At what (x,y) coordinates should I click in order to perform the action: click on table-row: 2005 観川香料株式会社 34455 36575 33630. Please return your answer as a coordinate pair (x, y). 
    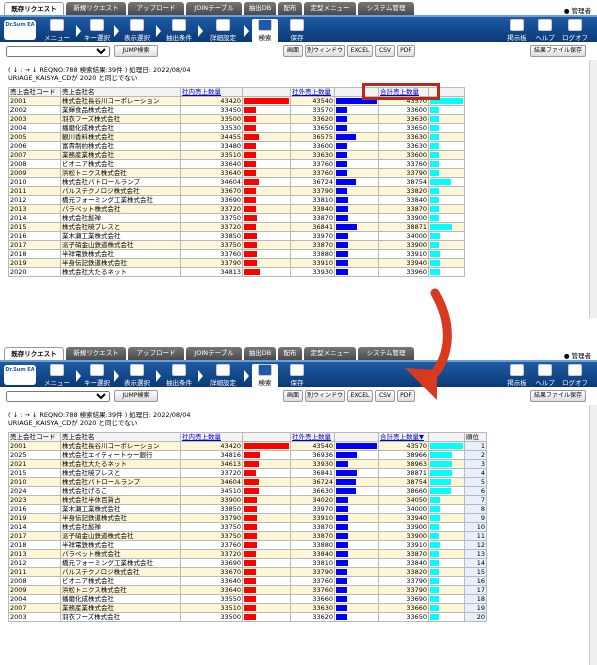
    Looking at the image, I should click on (236, 137).